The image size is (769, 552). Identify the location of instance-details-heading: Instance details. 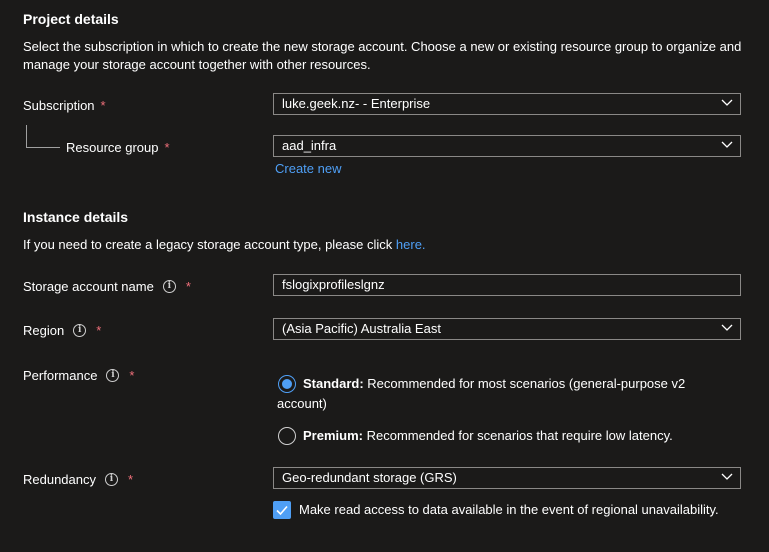
(76, 217).